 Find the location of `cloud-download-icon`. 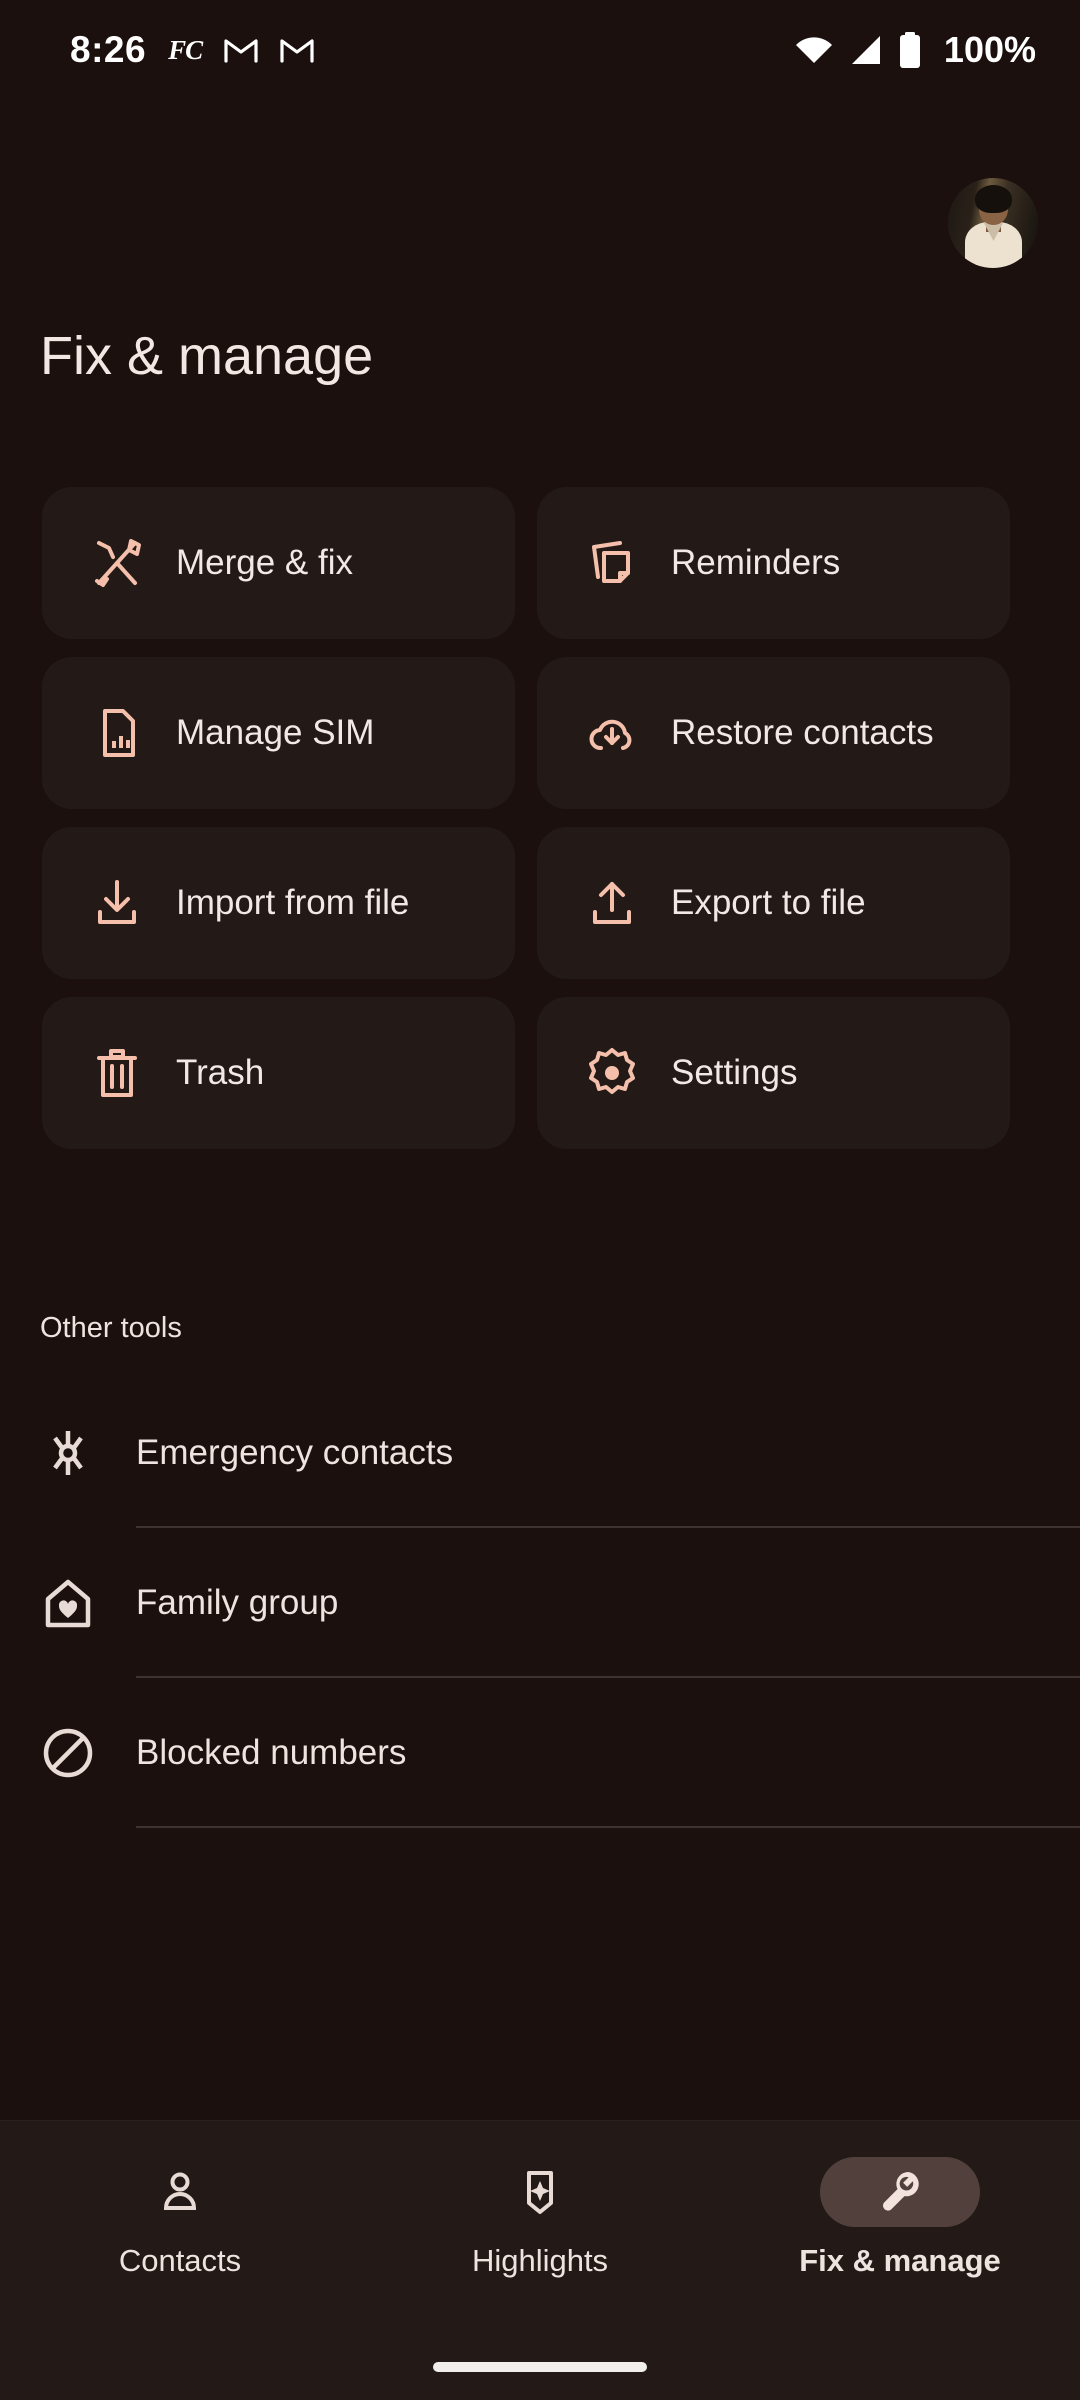

cloud-download-icon is located at coordinates (612, 733).